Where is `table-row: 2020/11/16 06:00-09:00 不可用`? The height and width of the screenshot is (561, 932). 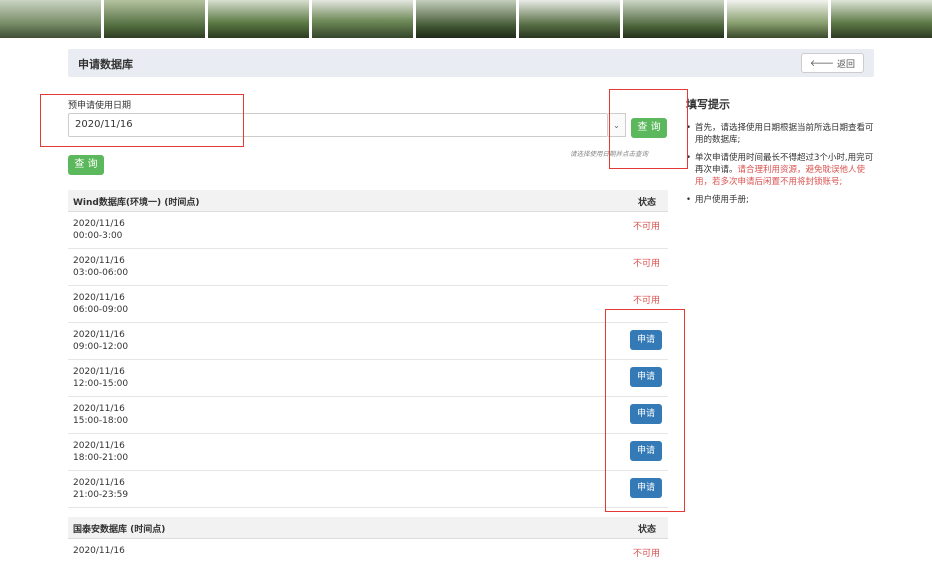
table-row: 2020/11/16 06:00-09:00 不可用 is located at coordinates (368, 304).